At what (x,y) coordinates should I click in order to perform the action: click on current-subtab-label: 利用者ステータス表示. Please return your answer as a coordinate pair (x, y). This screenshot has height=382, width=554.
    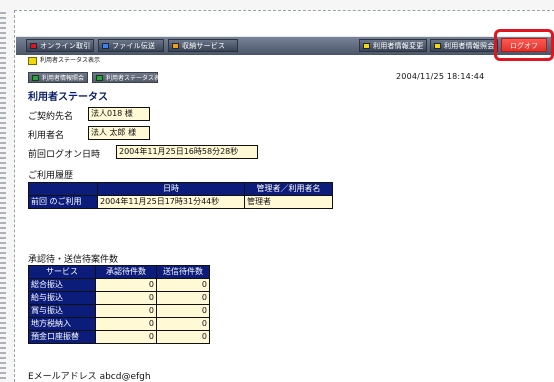
    Looking at the image, I should click on (70, 60).